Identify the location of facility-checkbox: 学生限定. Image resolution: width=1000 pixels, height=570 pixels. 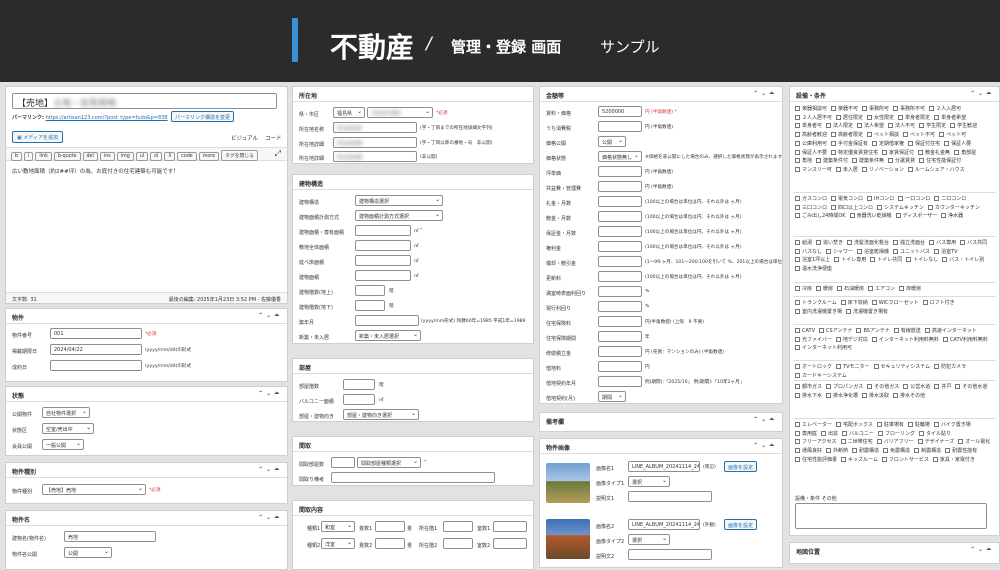
(932, 126).